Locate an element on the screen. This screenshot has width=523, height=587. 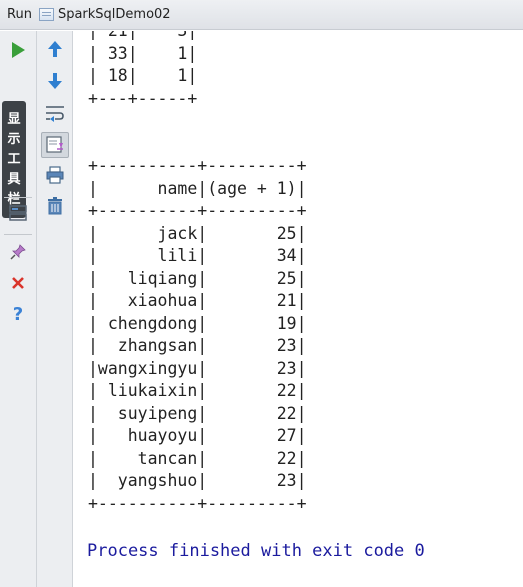
table-row: |wangxingyu| 23| is located at coordinates (197, 368).